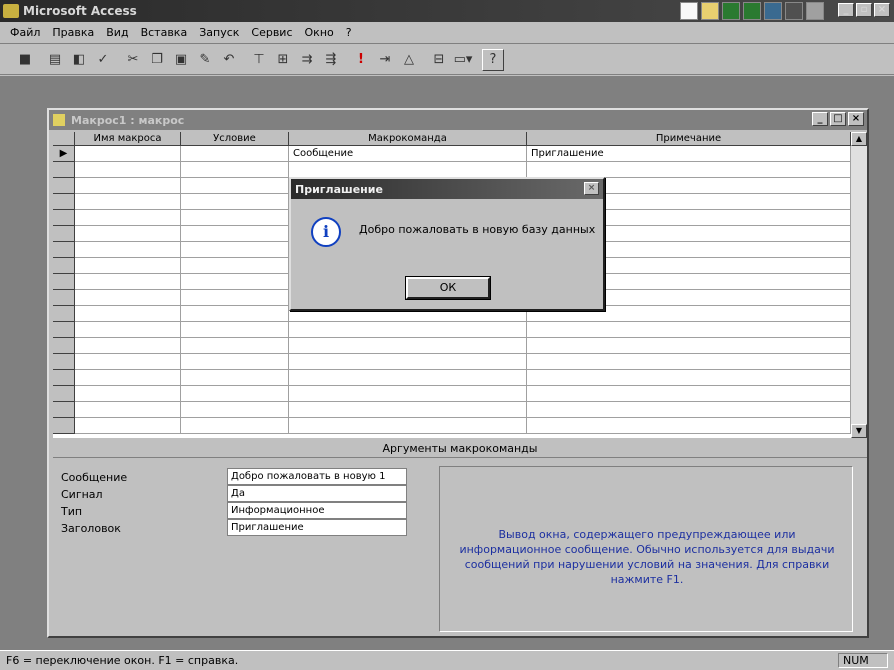 Image resolution: width=894 pixels, height=670 pixels. Describe the element at coordinates (864, 10) in the screenshot. I see `restore-icon: ▫` at that location.